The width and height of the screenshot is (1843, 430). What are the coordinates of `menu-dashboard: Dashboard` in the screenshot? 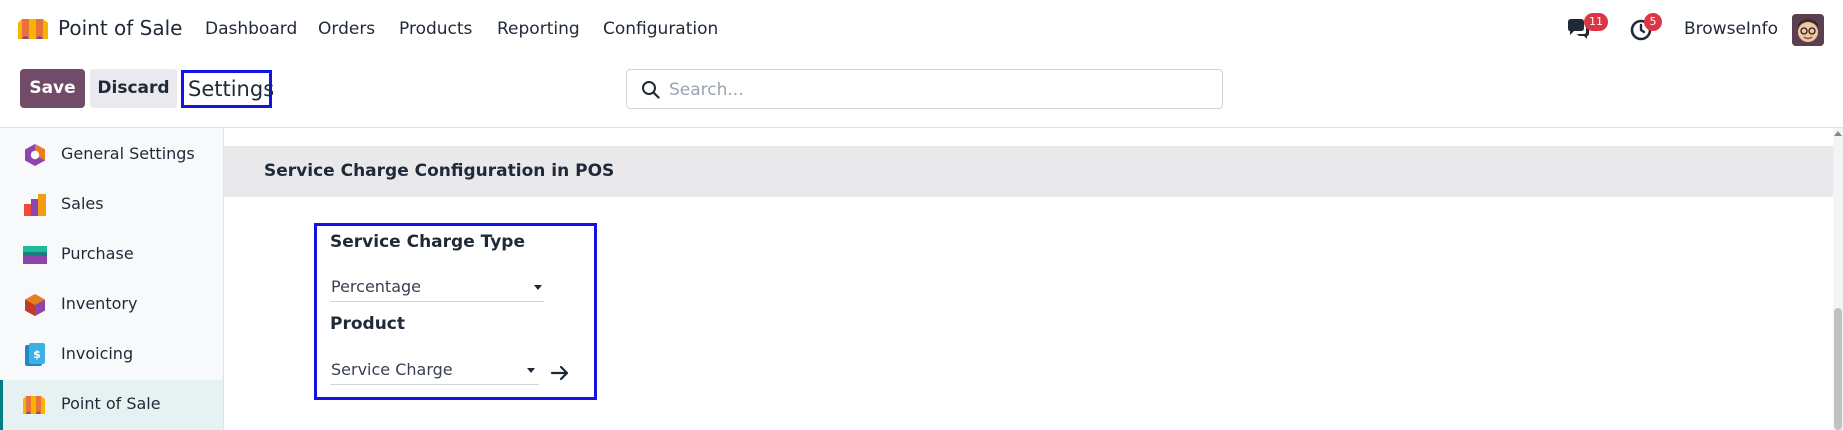 It's located at (251, 29).